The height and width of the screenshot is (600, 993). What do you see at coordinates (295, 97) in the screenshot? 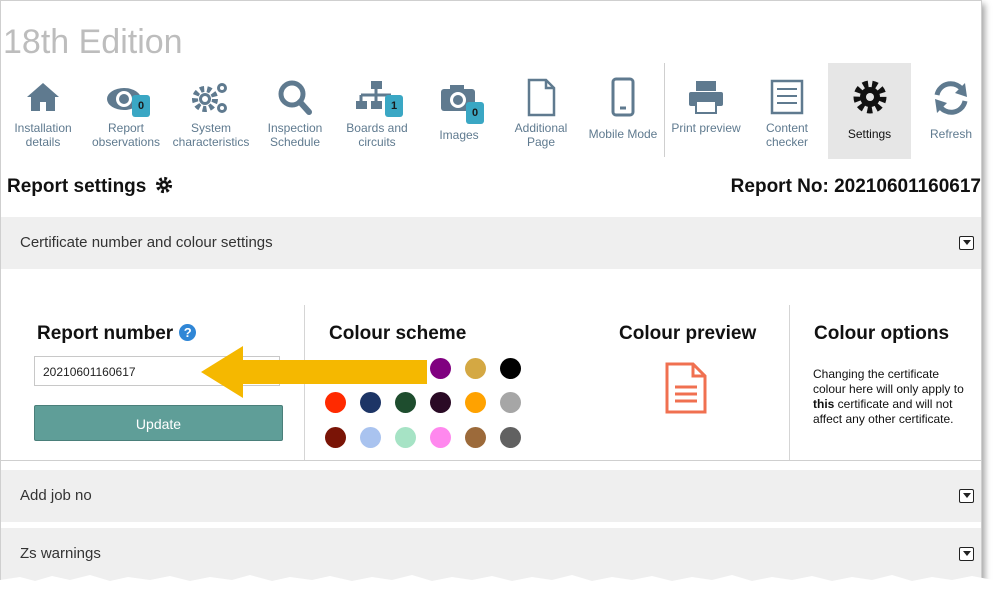
I see `magnifier-icon` at bounding box center [295, 97].